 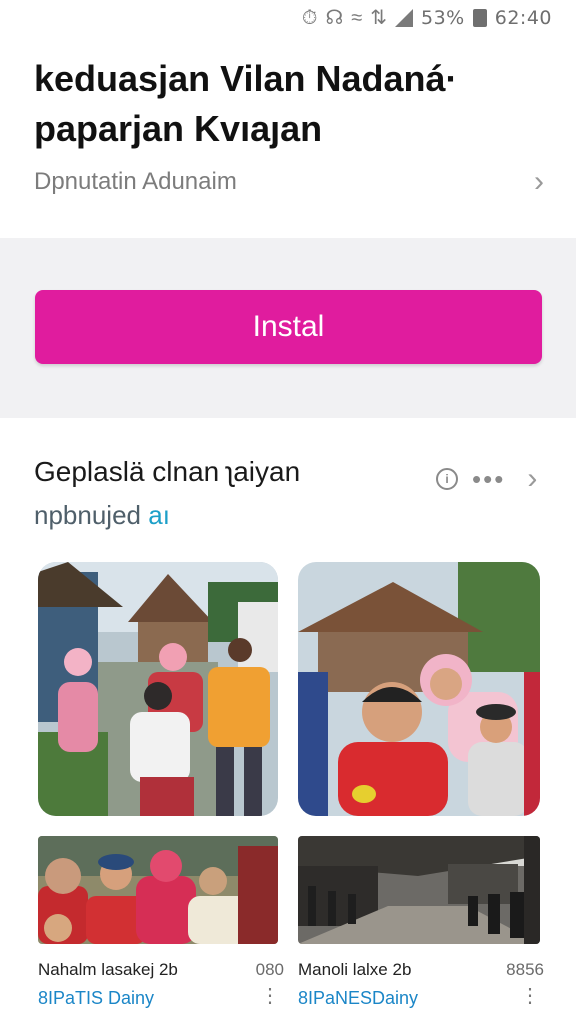 What do you see at coordinates (309, 18) in the screenshot?
I see `alarm-icon: ⏱` at bounding box center [309, 18].